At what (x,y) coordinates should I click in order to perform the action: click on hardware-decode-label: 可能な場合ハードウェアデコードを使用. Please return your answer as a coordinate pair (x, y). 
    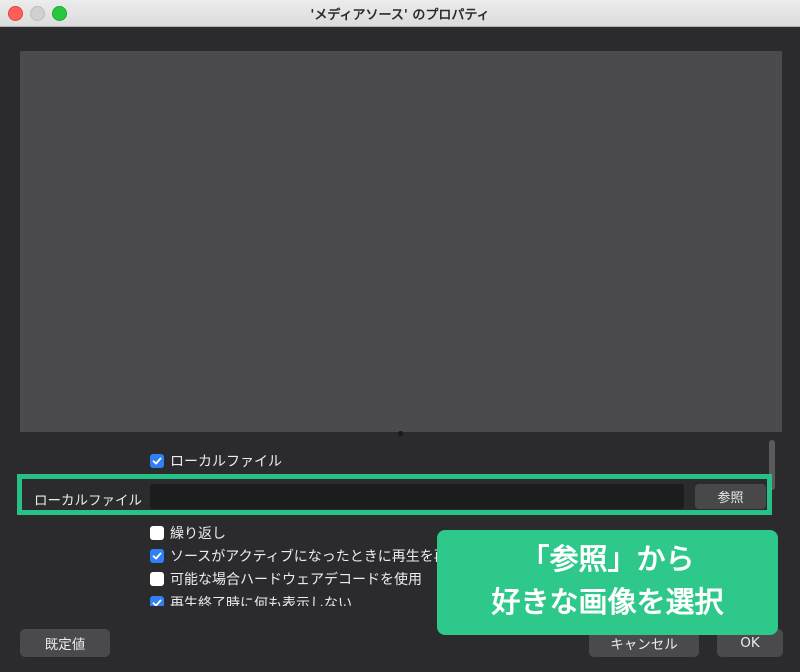
    Looking at the image, I should click on (296, 580).